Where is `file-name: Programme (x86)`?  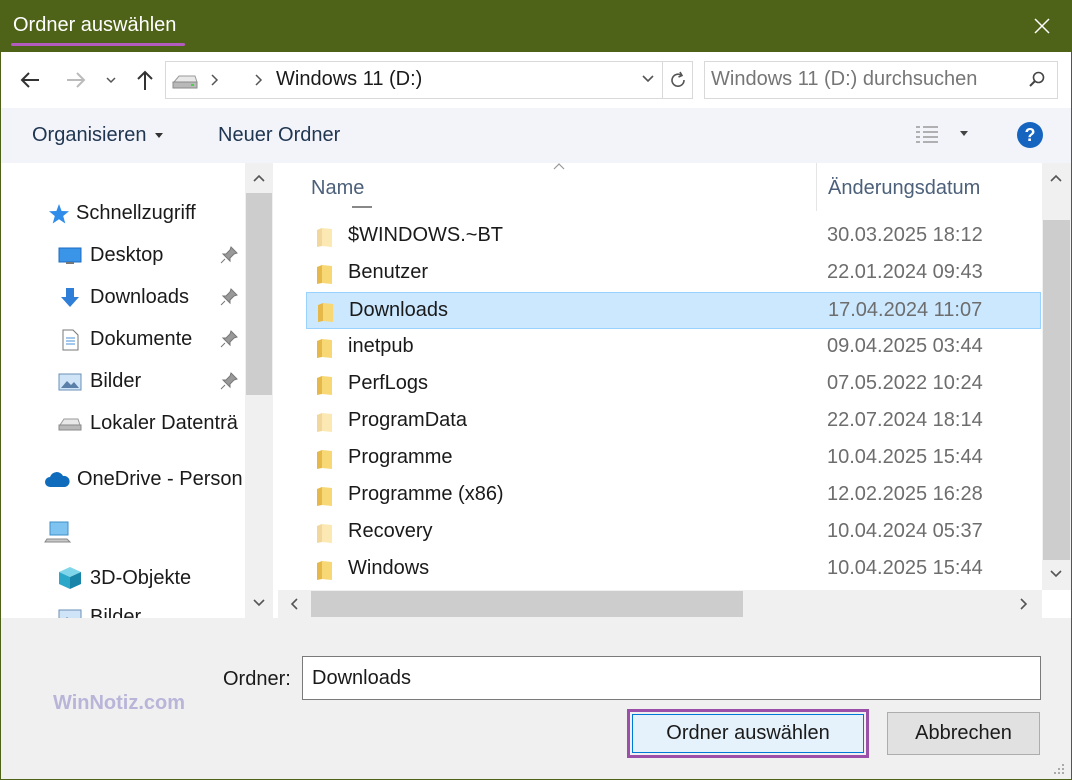
file-name: Programme (x86) is located at coordinates (426, 494).